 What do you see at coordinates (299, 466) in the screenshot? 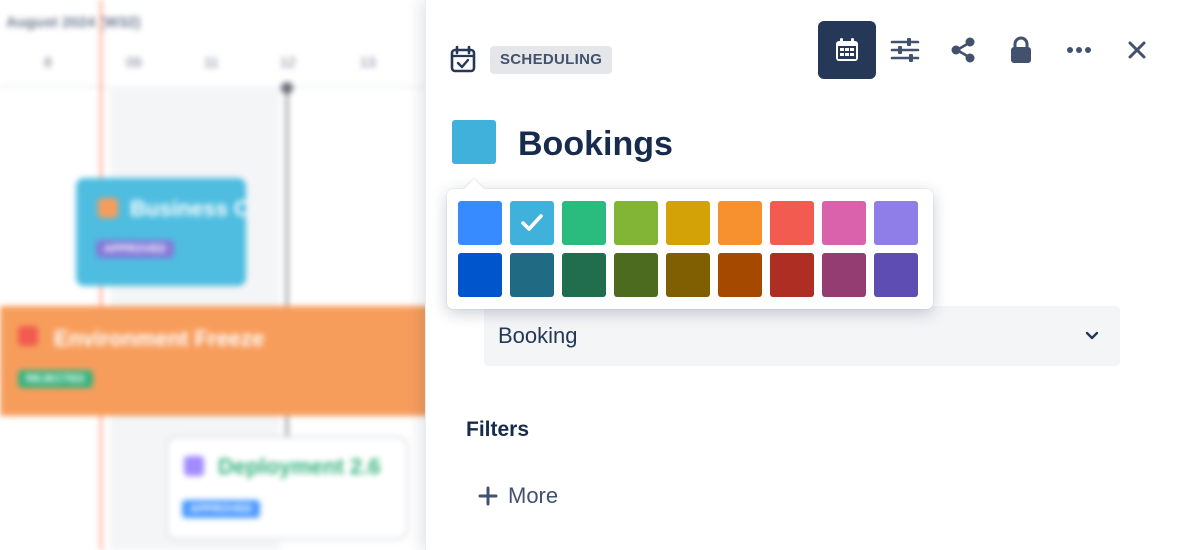
I see `event-title: Deployment 2.6` at bounding box center [299, 466].